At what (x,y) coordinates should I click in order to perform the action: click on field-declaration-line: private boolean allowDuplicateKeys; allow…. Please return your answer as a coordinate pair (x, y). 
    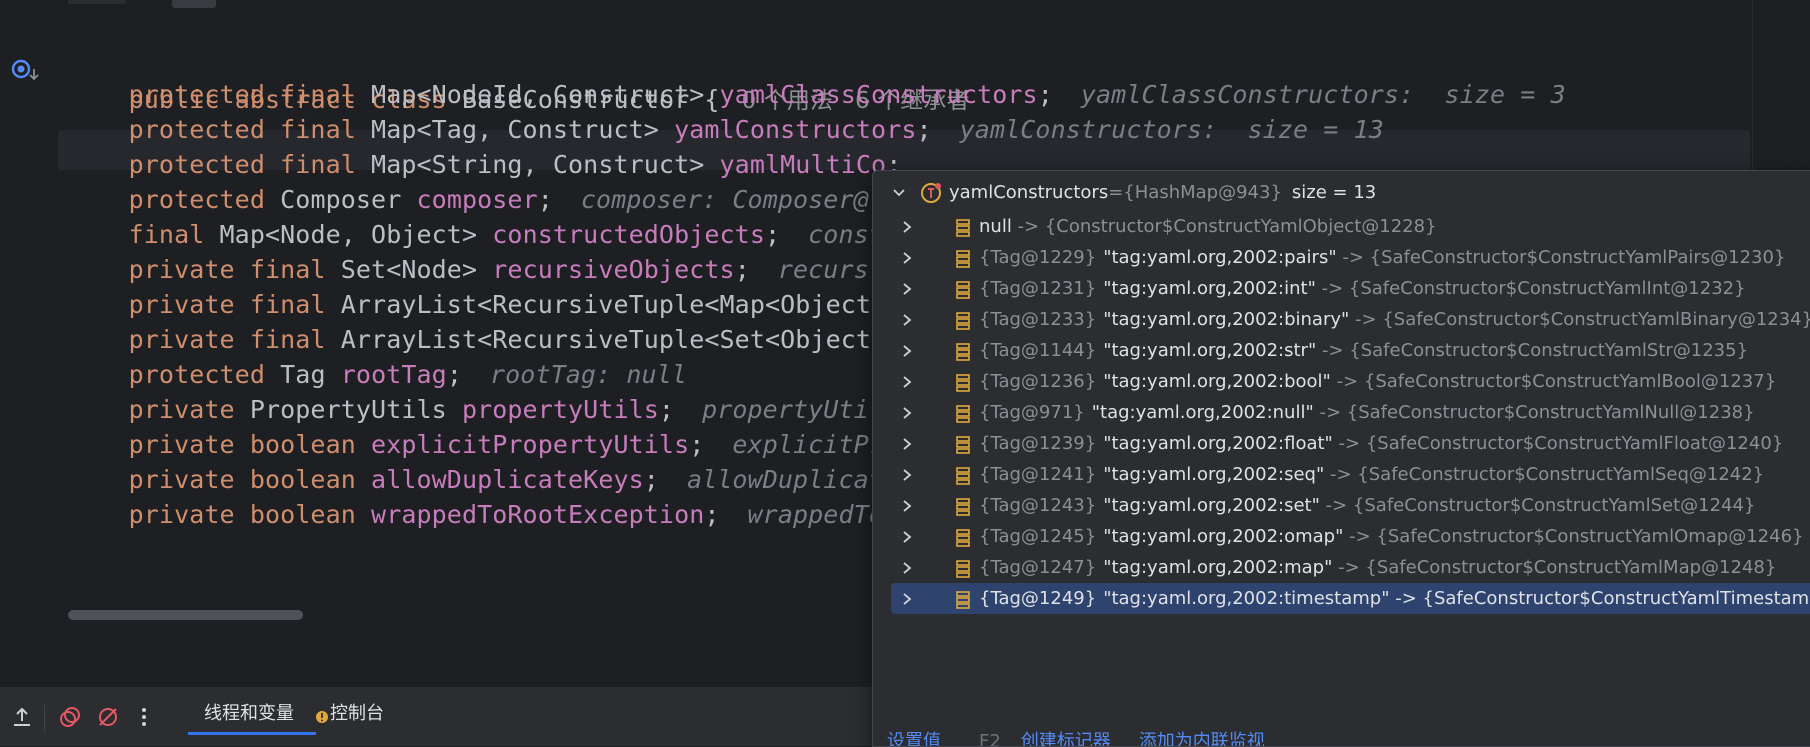
    Looking at the image, I should click on (476, 480).